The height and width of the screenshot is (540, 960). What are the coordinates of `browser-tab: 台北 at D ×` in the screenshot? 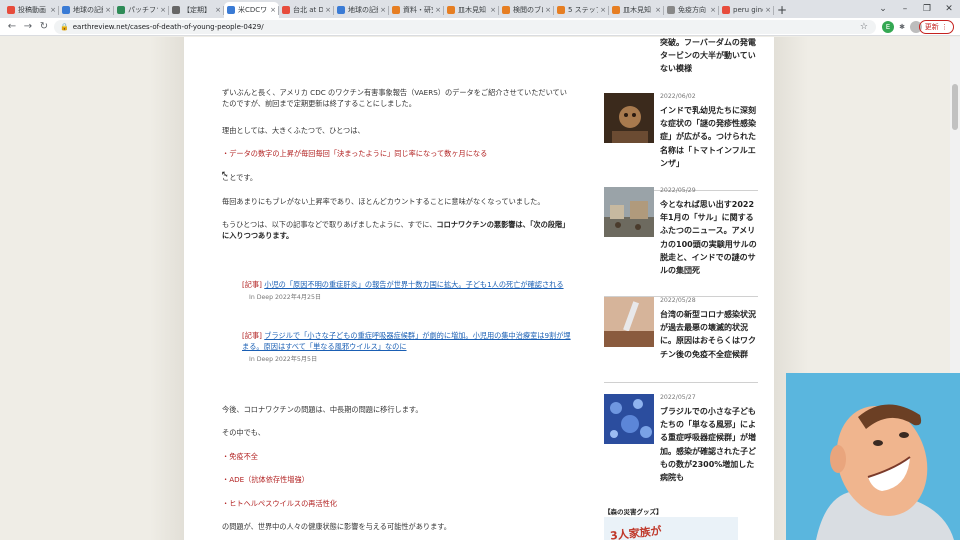 It's located at (306, 10).